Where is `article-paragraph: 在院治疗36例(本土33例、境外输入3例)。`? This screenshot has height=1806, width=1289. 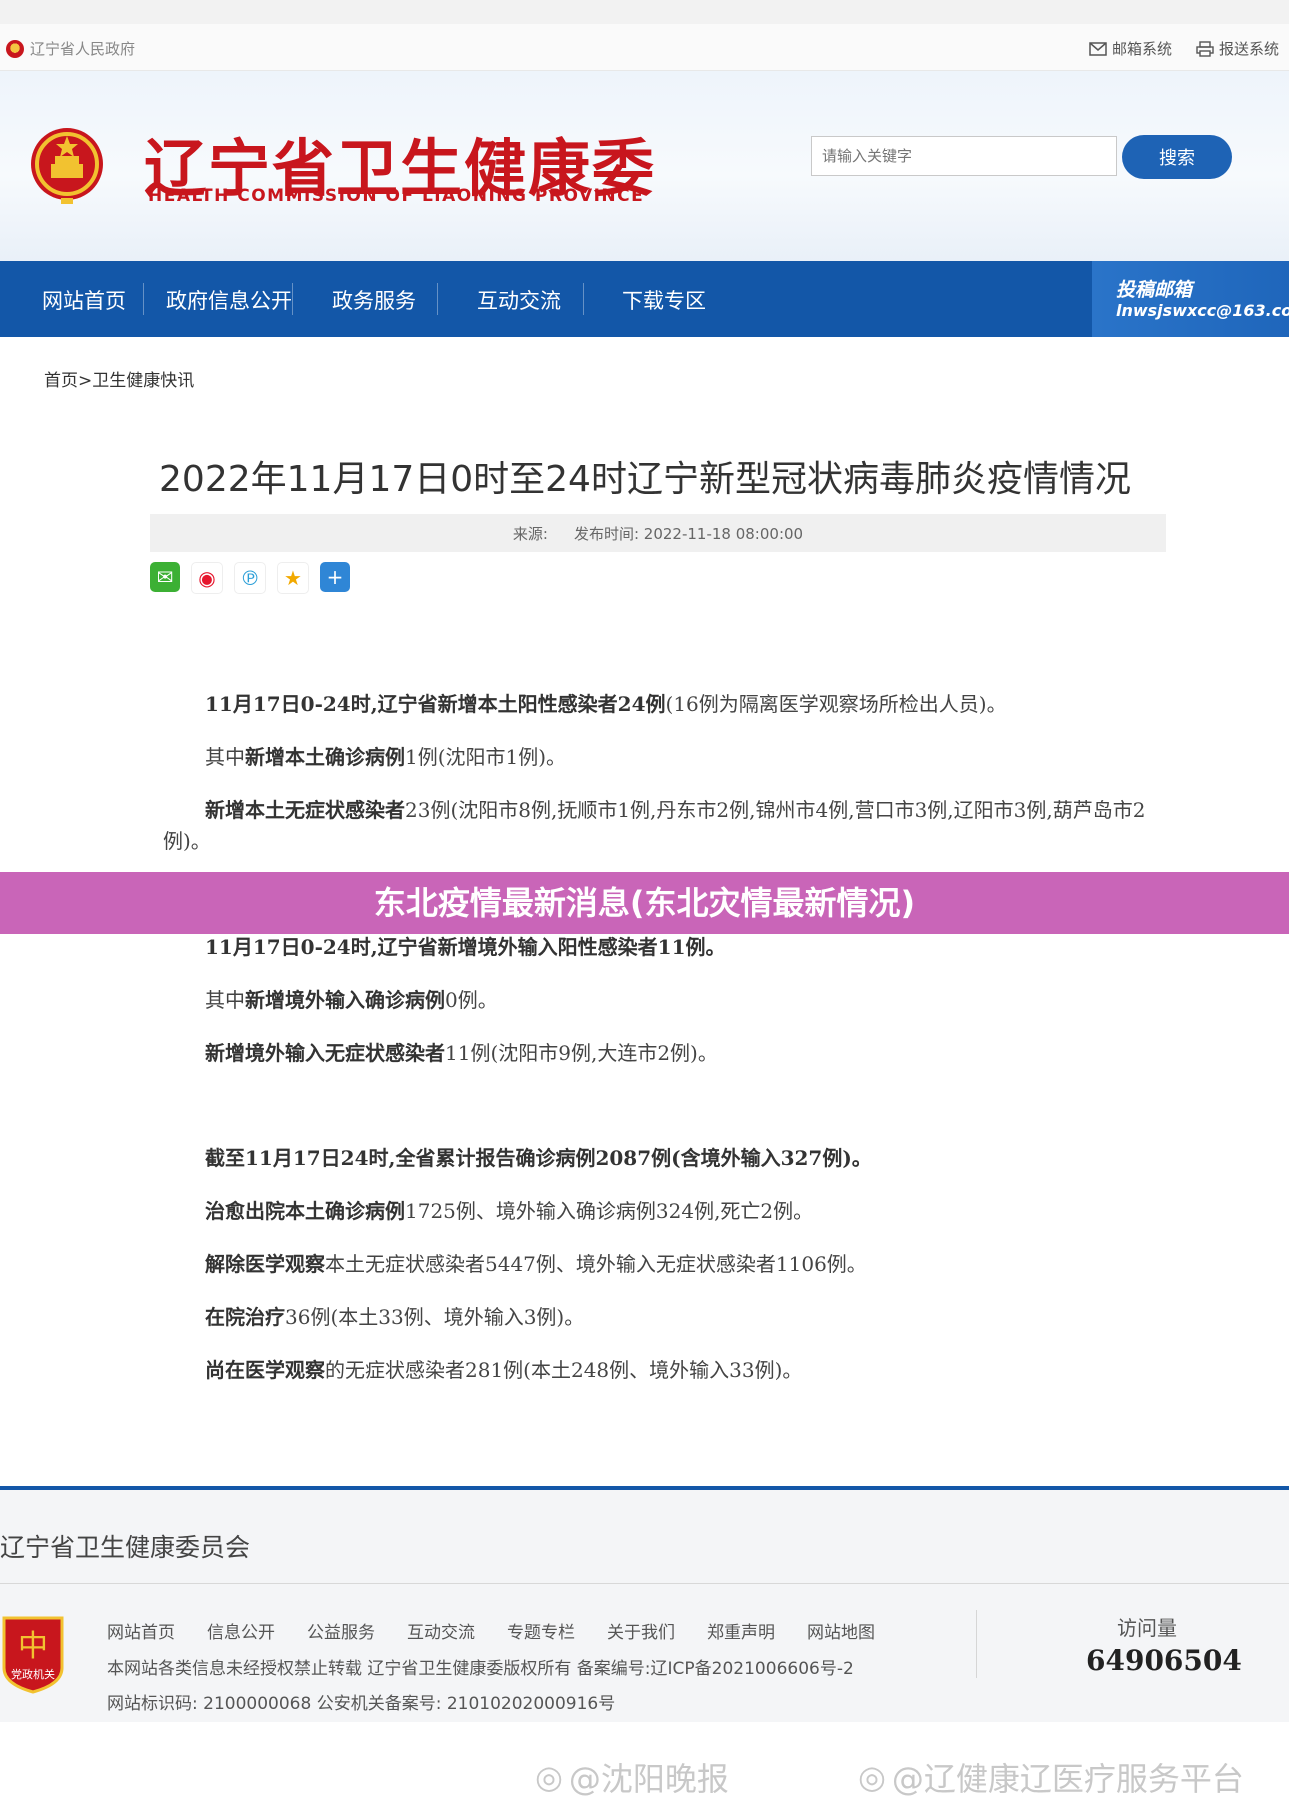 article-paragraph: 在院治疗36例(本土33例、境外输入3例)。 is located at coordinates (680, 1317).